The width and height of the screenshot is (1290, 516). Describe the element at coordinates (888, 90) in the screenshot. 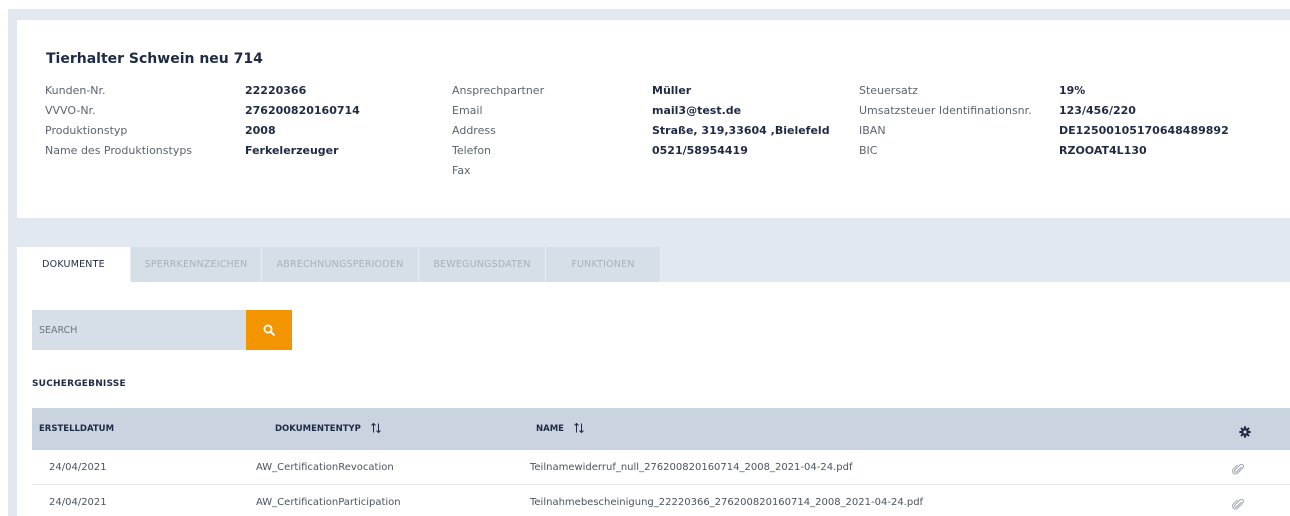

I see `label-steuersatz: Steuersatz` at that location.